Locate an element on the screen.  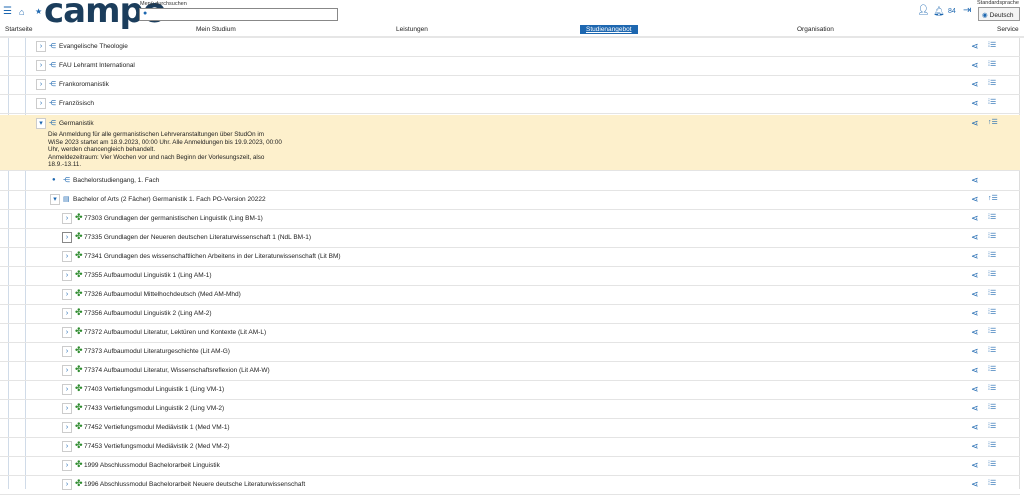
nav-startseite: Startseite is located at coordinates (18, 29).